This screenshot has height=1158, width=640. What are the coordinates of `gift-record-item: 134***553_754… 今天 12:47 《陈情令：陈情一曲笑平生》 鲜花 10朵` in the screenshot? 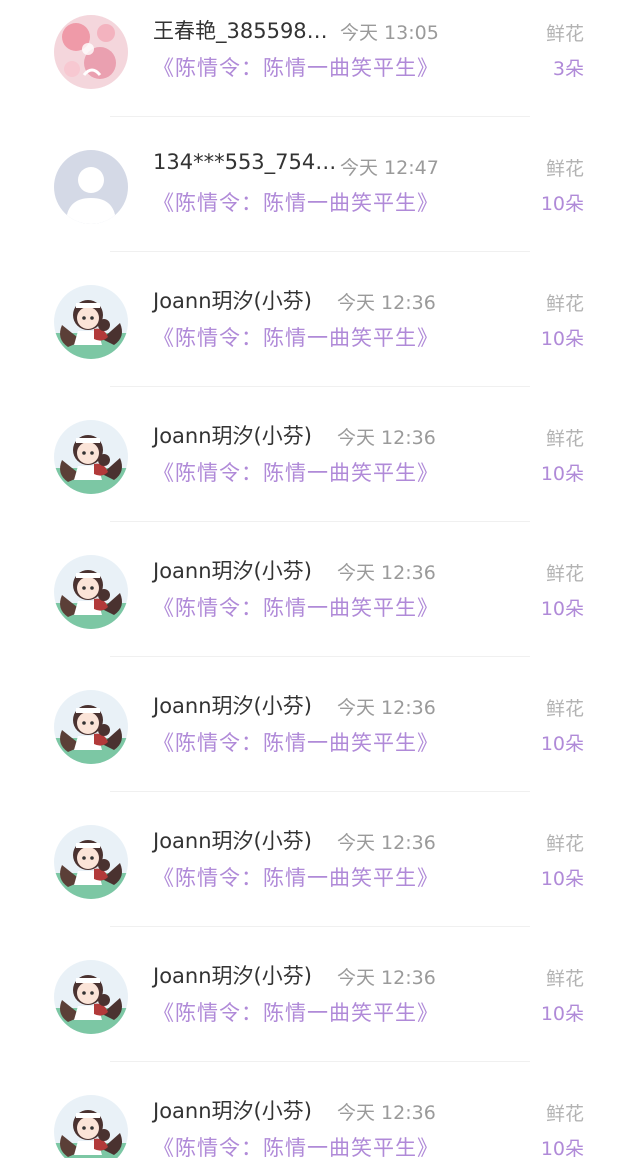 It's located at (320, 184).